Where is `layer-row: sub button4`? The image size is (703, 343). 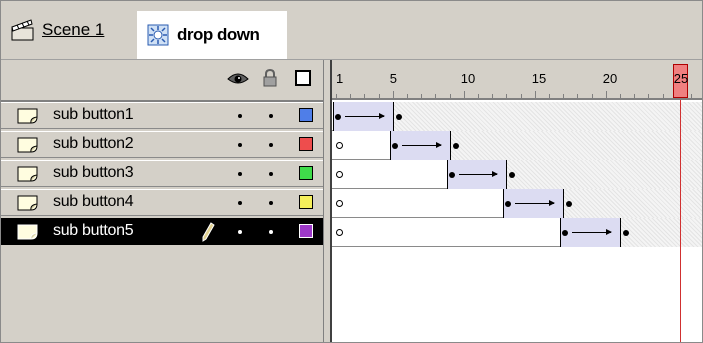 layer-row: sub button4 is located at coordinates (162, 202).